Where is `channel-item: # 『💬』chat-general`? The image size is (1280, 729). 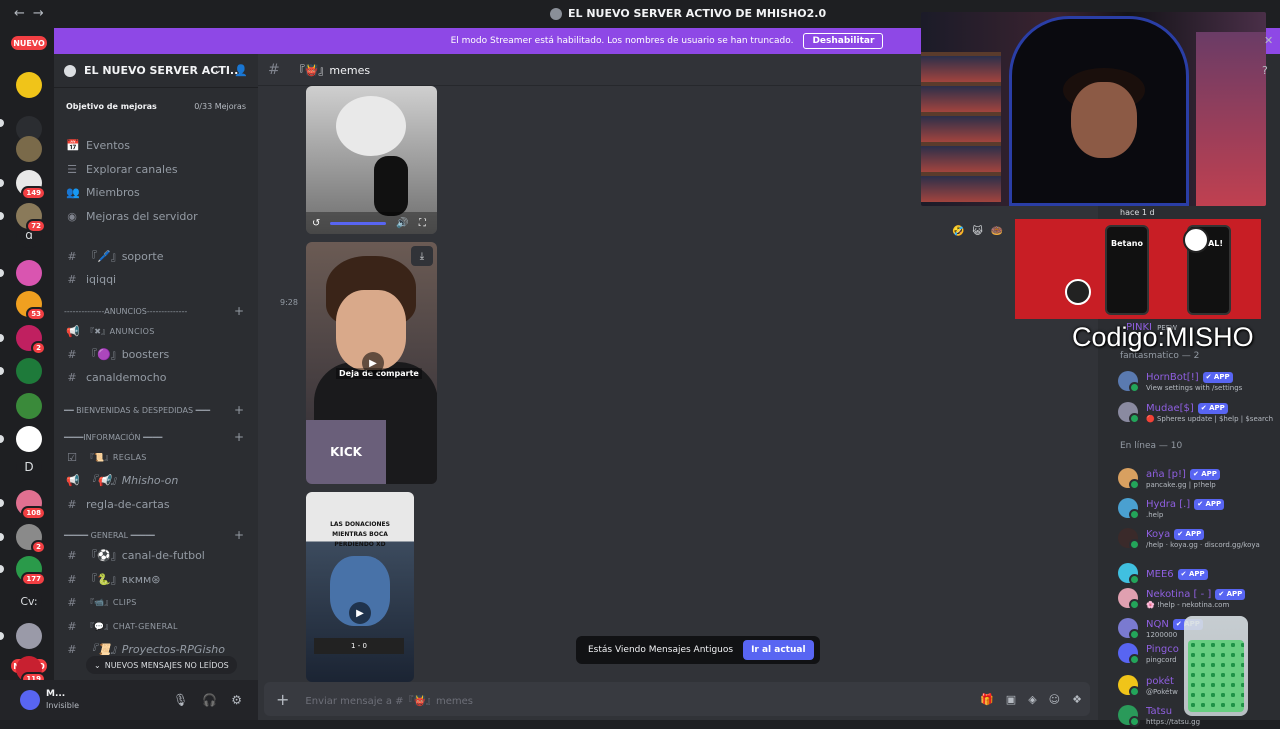 channel-item: # 『💬』chat-general is located at coordinates (156, 626).